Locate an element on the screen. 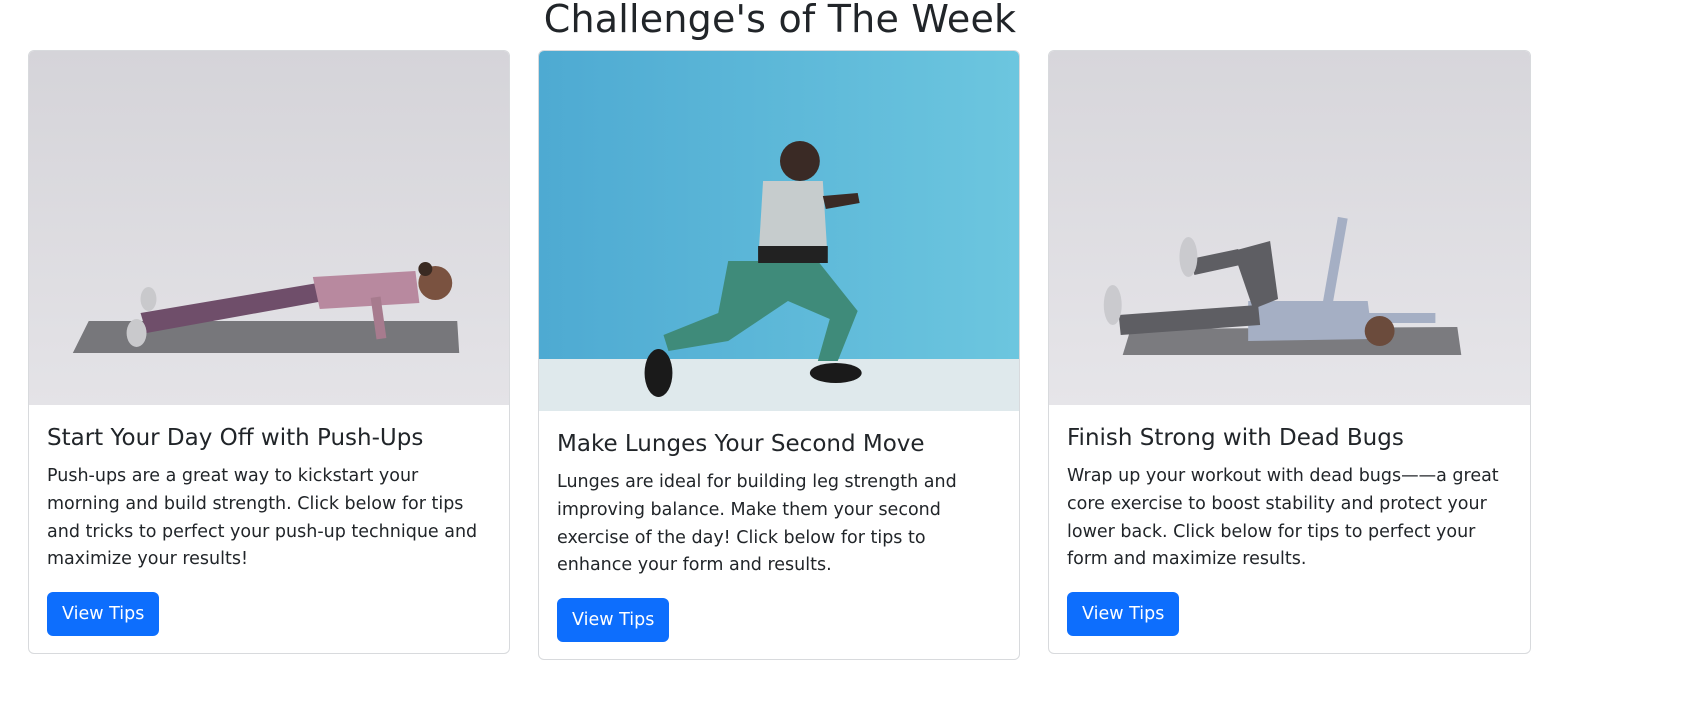 The height and width of the screenshot is (723, 1689). push-up-image is located at coordinates (269, 228).